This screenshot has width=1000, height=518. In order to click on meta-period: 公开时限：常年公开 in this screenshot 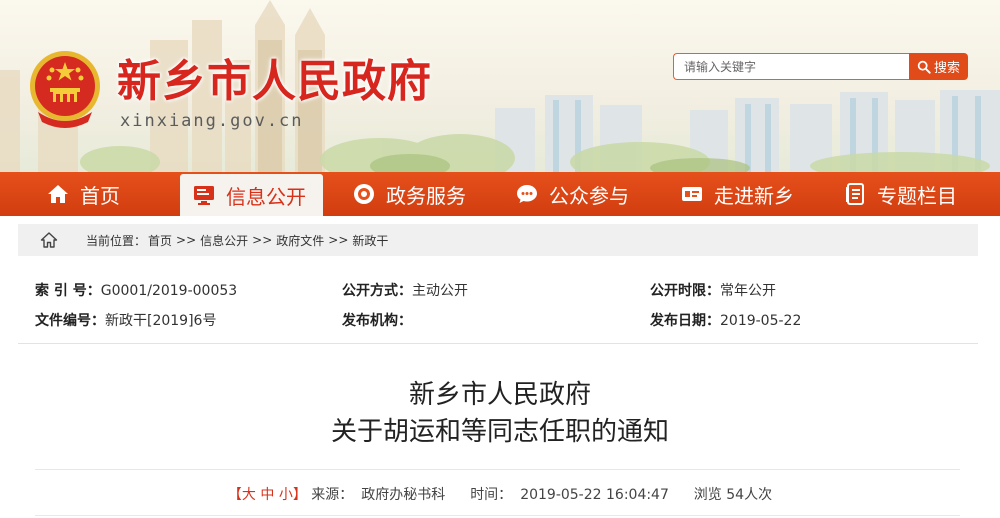, I will do `click(713, 290)`.